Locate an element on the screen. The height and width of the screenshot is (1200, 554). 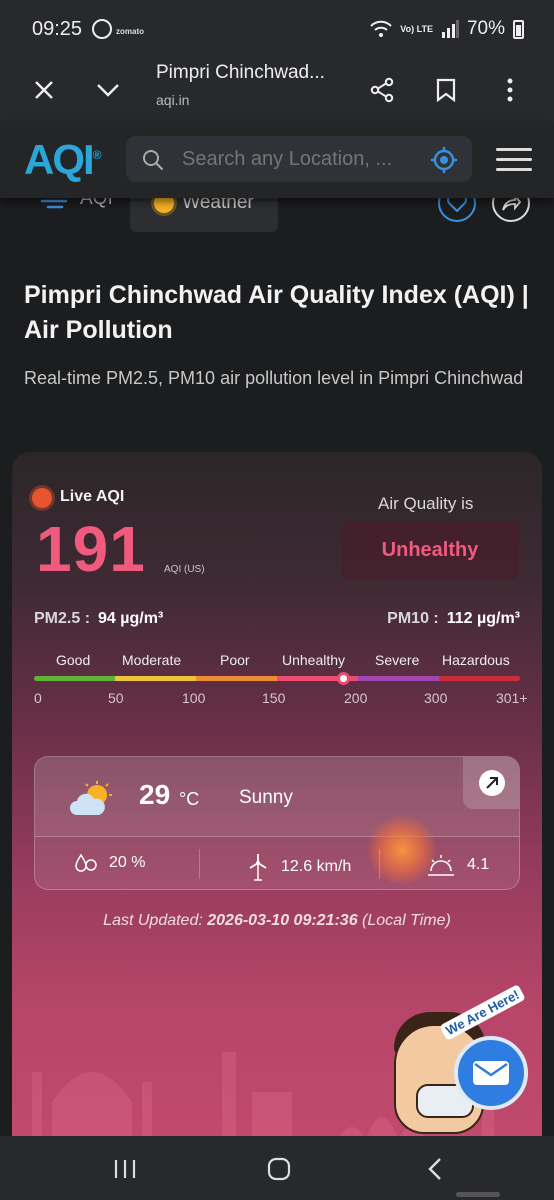
home-button is located at coordinates (279, 1169).